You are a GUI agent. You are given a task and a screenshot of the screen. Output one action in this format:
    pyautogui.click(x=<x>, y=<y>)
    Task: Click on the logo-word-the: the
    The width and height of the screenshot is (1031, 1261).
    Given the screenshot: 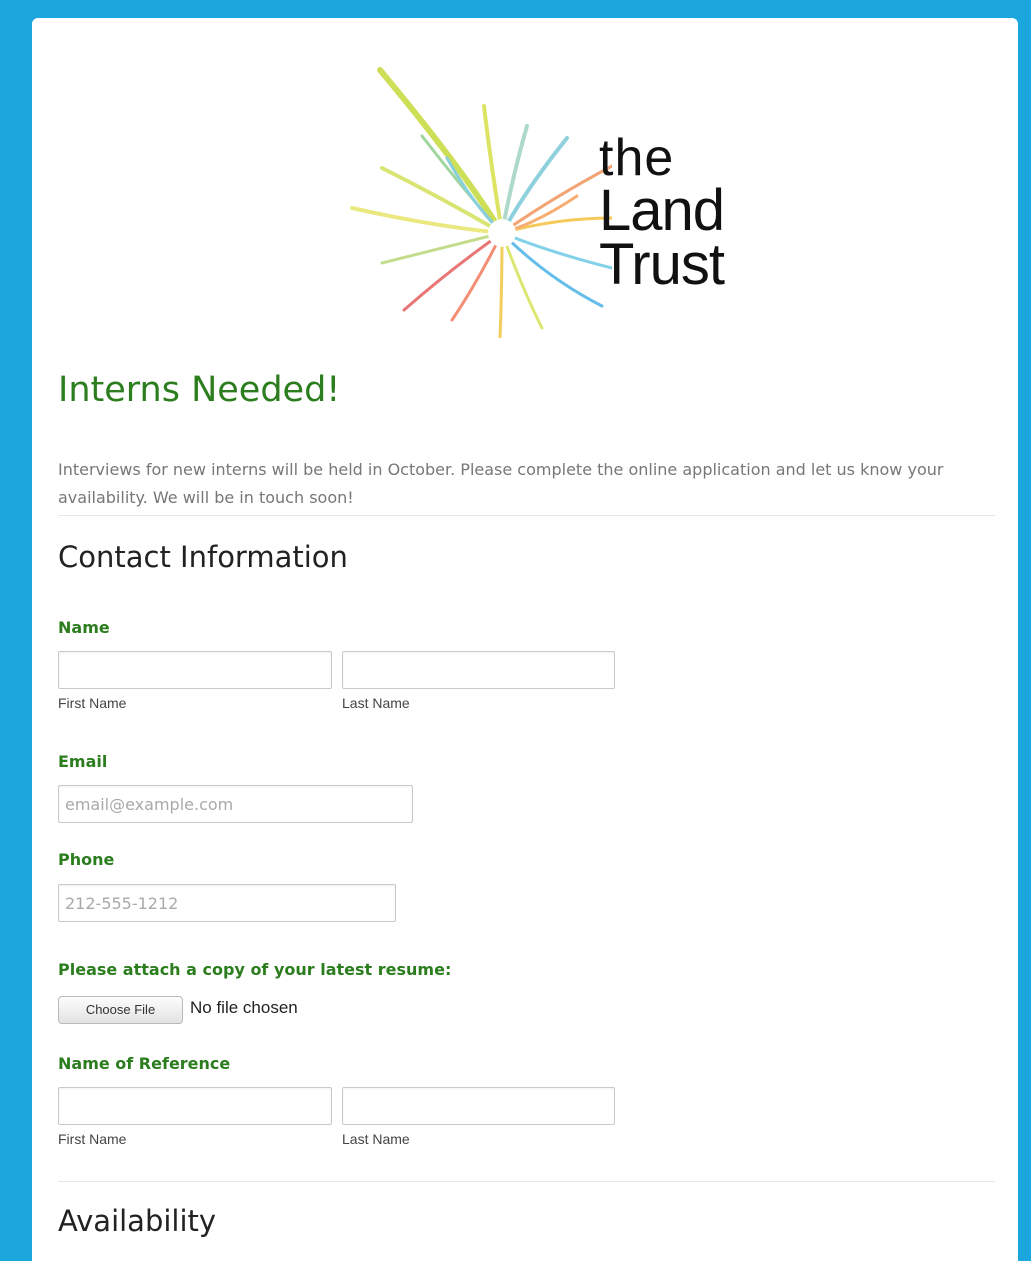 What is the action you would take?
    pyautogui.click(x=637, y=158)
    